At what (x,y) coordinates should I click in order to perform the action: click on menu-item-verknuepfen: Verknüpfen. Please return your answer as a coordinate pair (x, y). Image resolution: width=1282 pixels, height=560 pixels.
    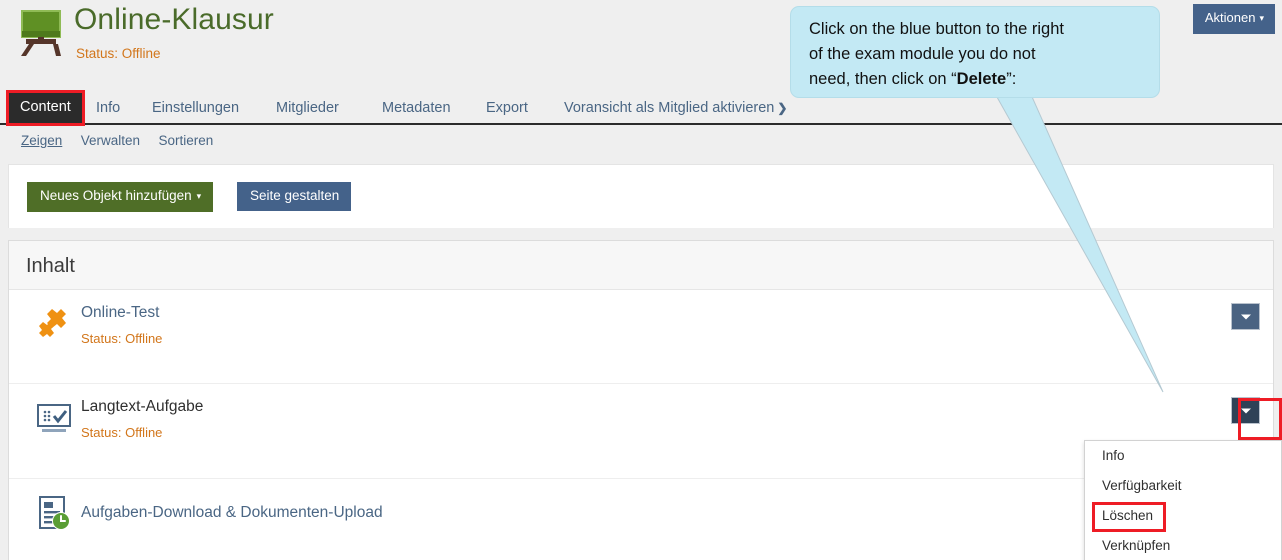
    Looking at the image, I should click on (1183, 545).